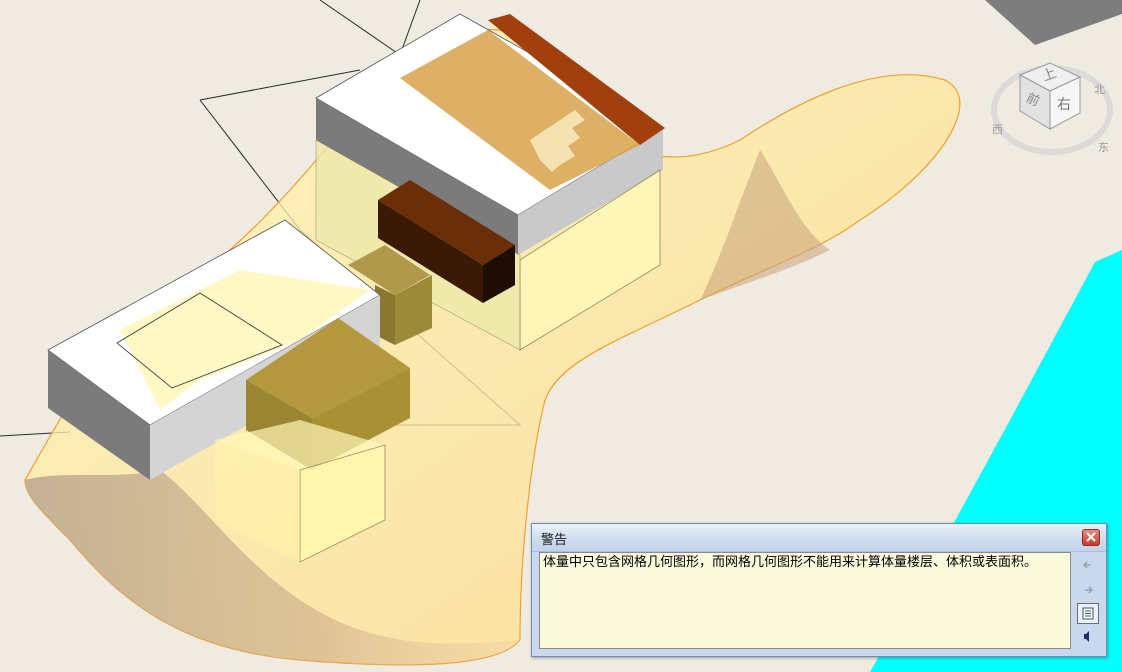  I want to click on close-button, so click(1091, 537).